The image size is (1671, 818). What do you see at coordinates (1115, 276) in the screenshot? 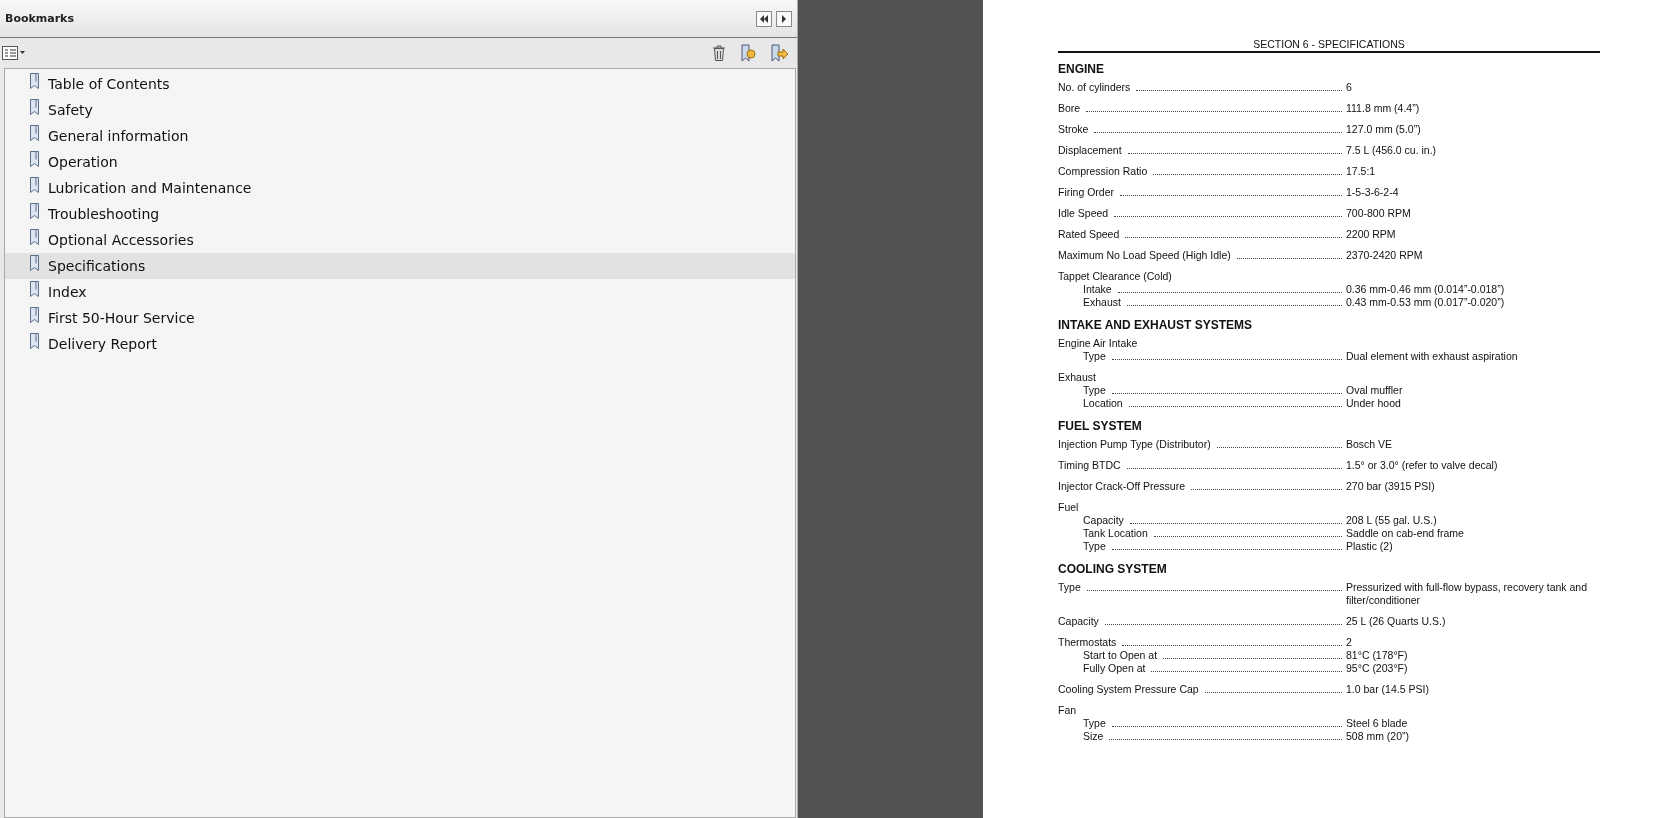
I see `spec-label: Tappet Clearance (Cold)` at bounding box center [1115, 276].